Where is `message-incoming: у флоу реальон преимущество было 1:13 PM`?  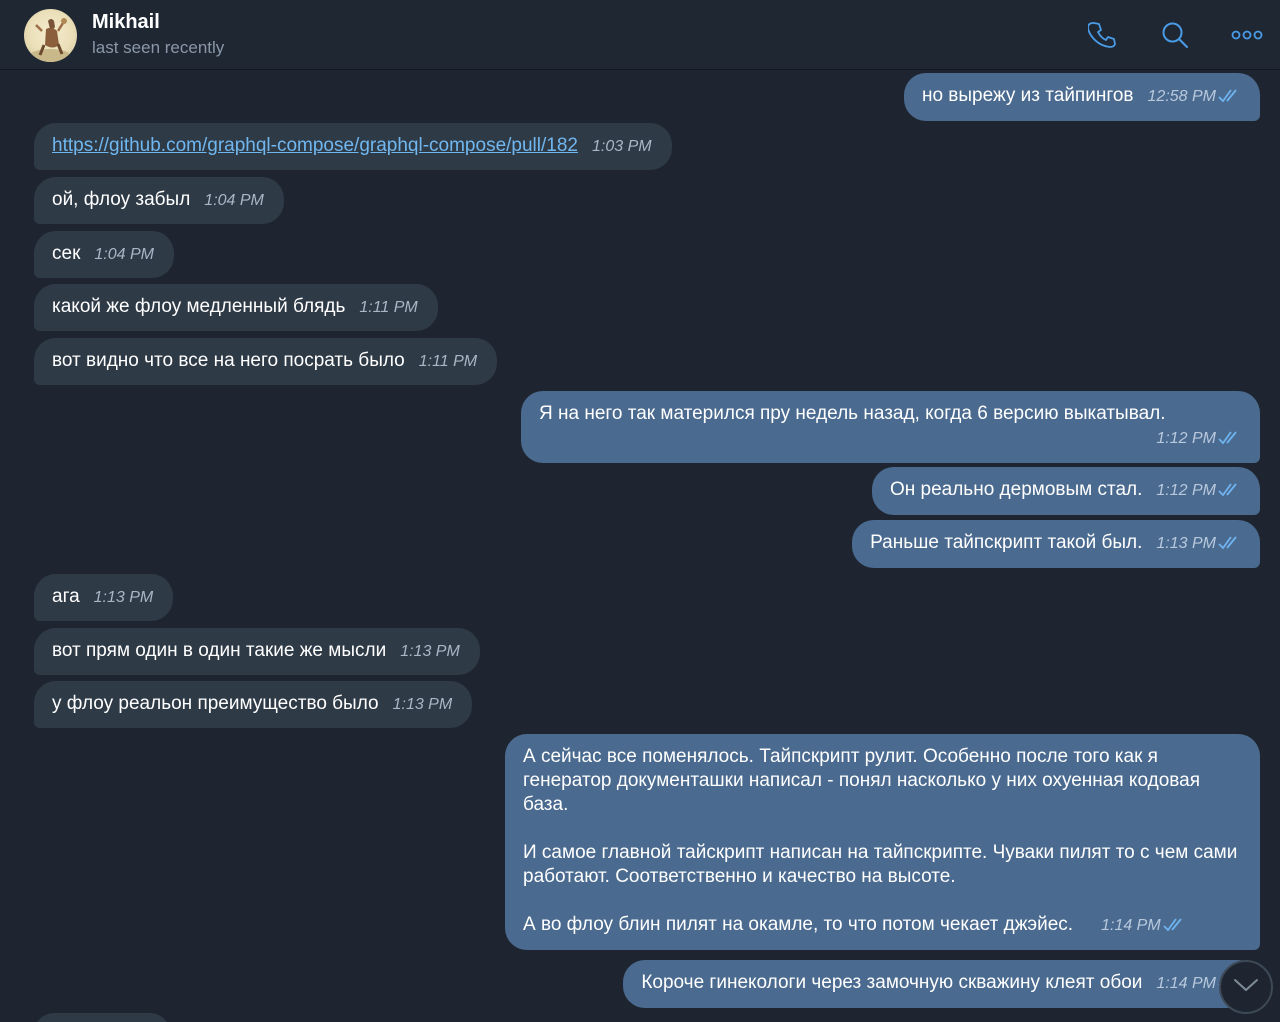
message-incoming: у флоу реальон преимущество было 1:13 PM is located at coordinates (253, 704).